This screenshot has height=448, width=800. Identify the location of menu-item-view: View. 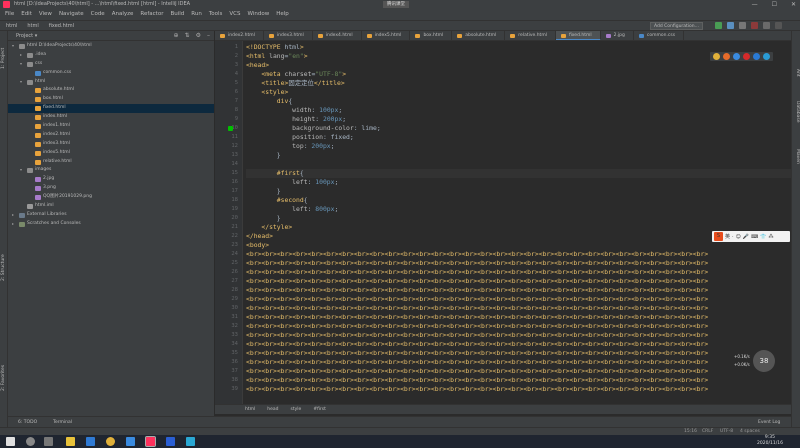
(45, 14).